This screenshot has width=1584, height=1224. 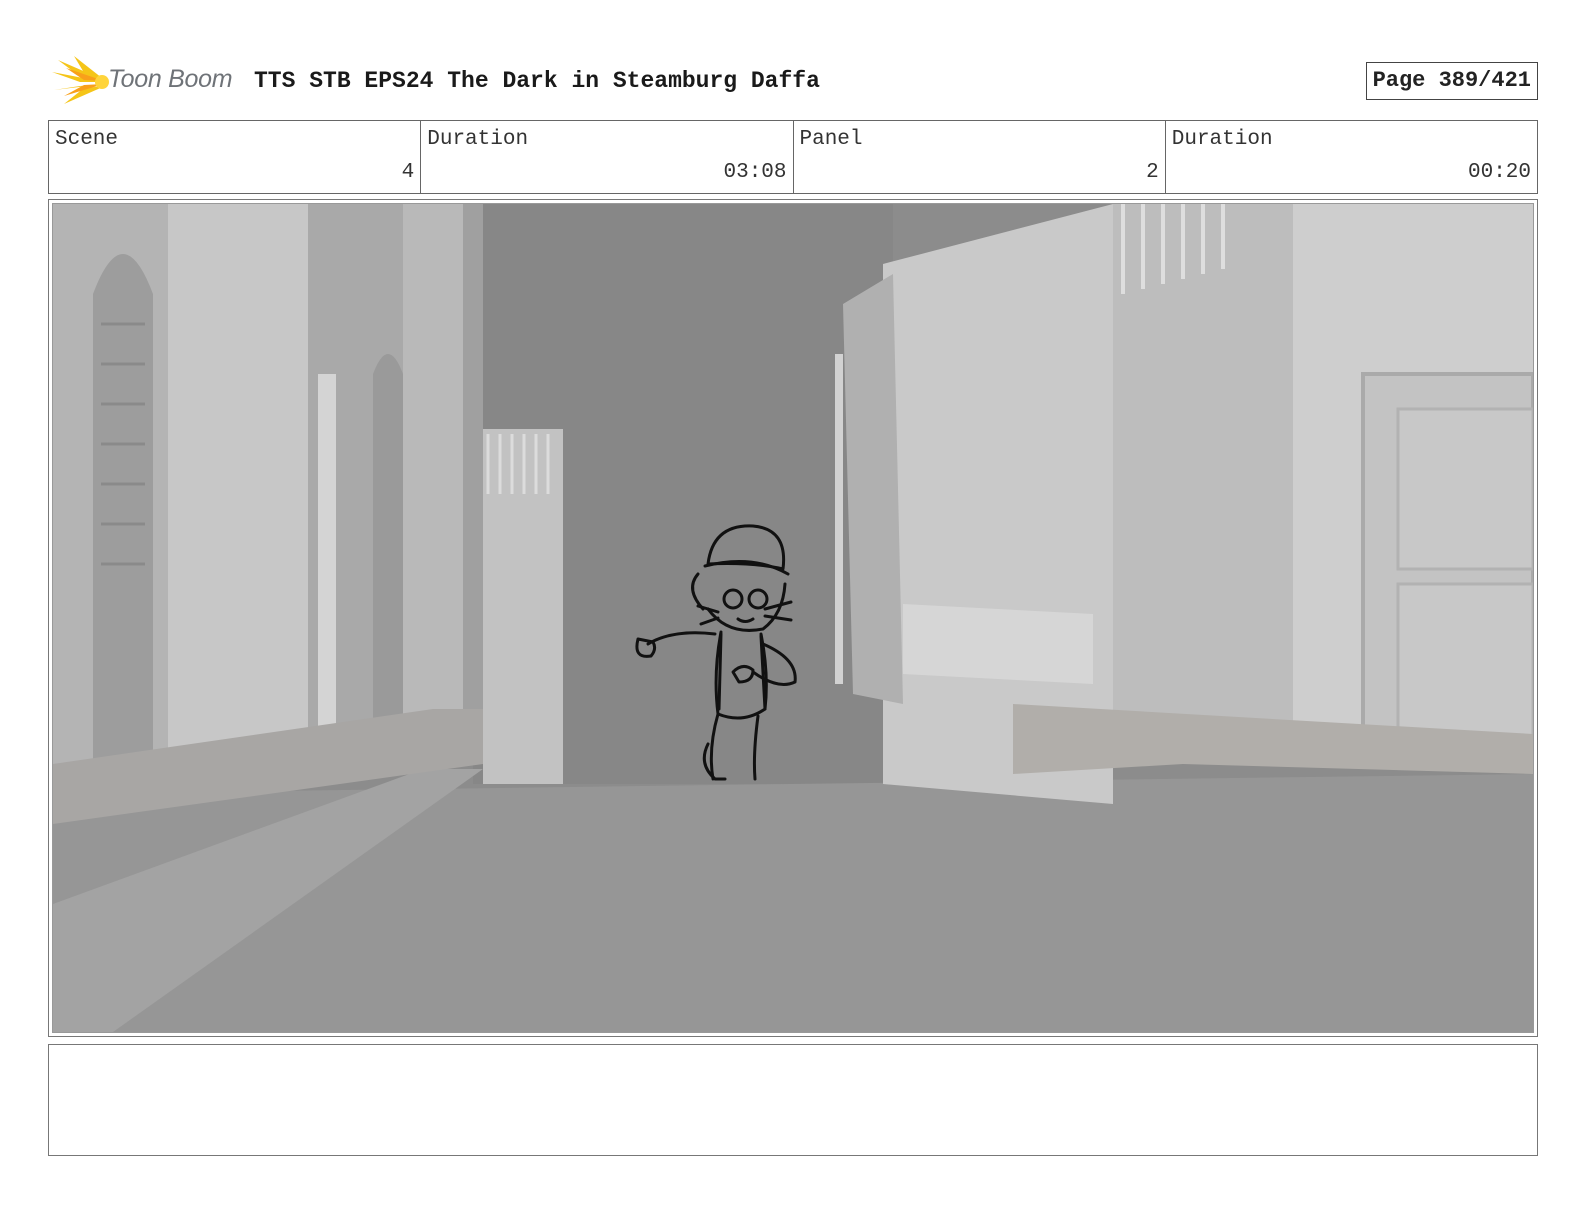 I want to click on panel-duration-label: Duration, so click(x=1222, y=139).